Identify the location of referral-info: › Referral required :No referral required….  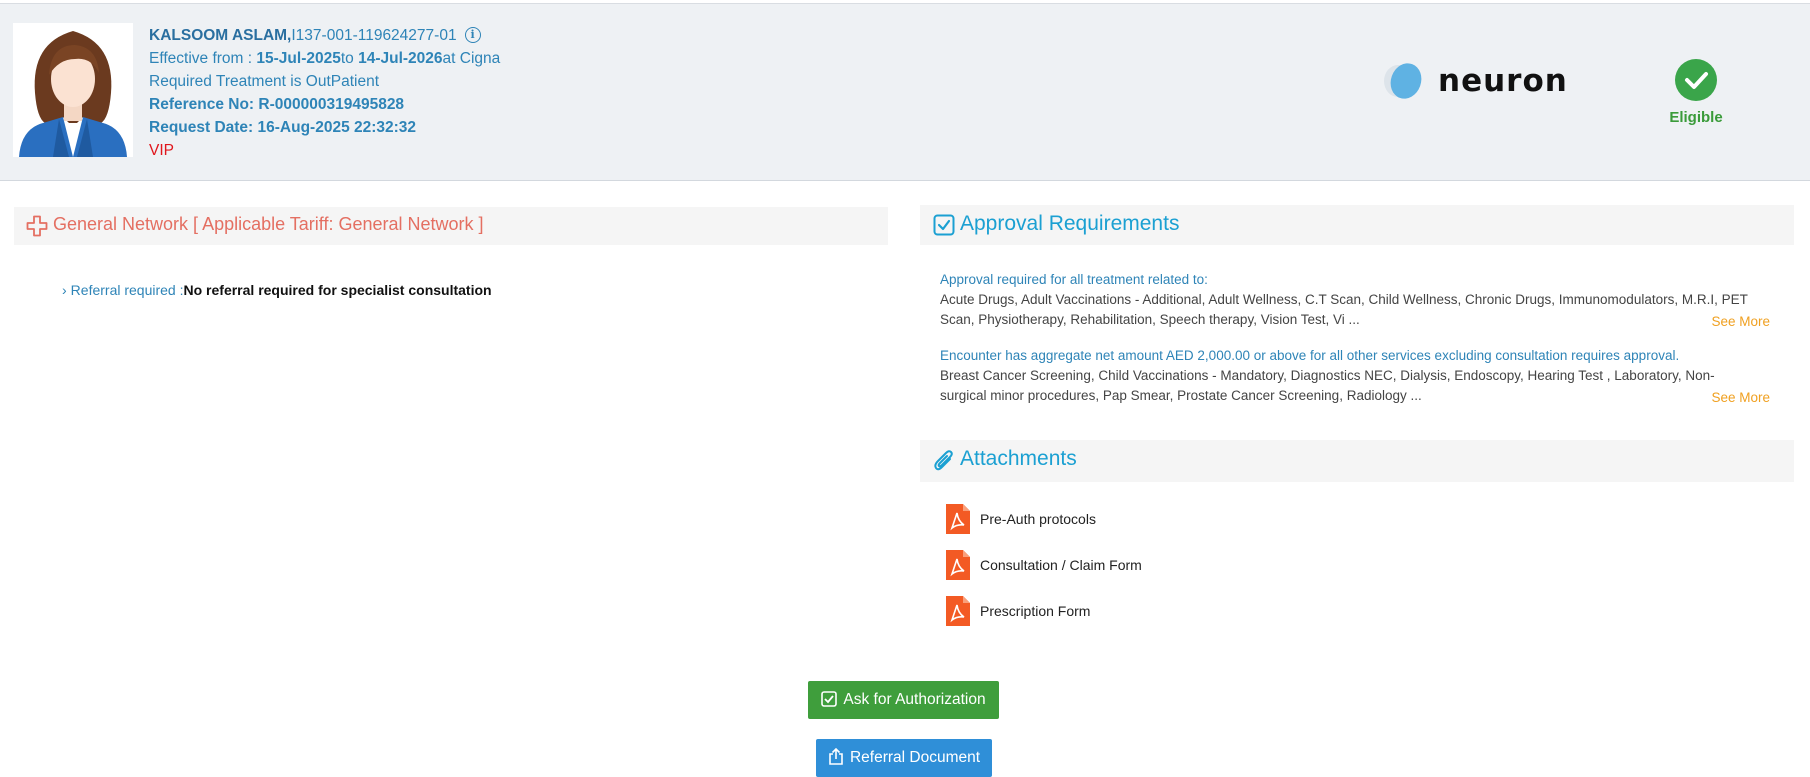
(277, 290).